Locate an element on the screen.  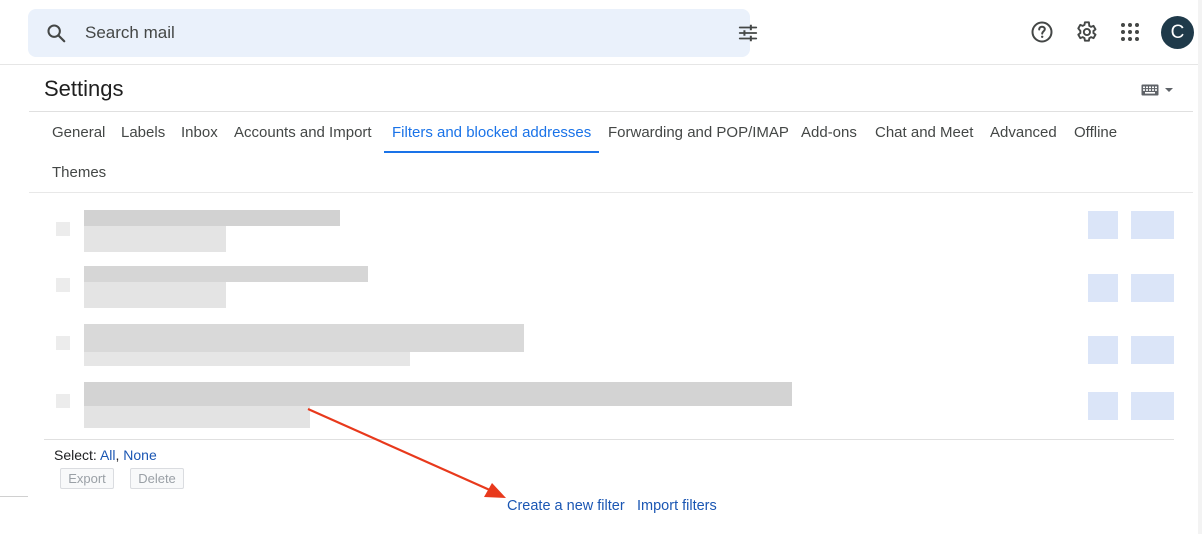
tab-labels: Labels is located at coordinates (143, 133).